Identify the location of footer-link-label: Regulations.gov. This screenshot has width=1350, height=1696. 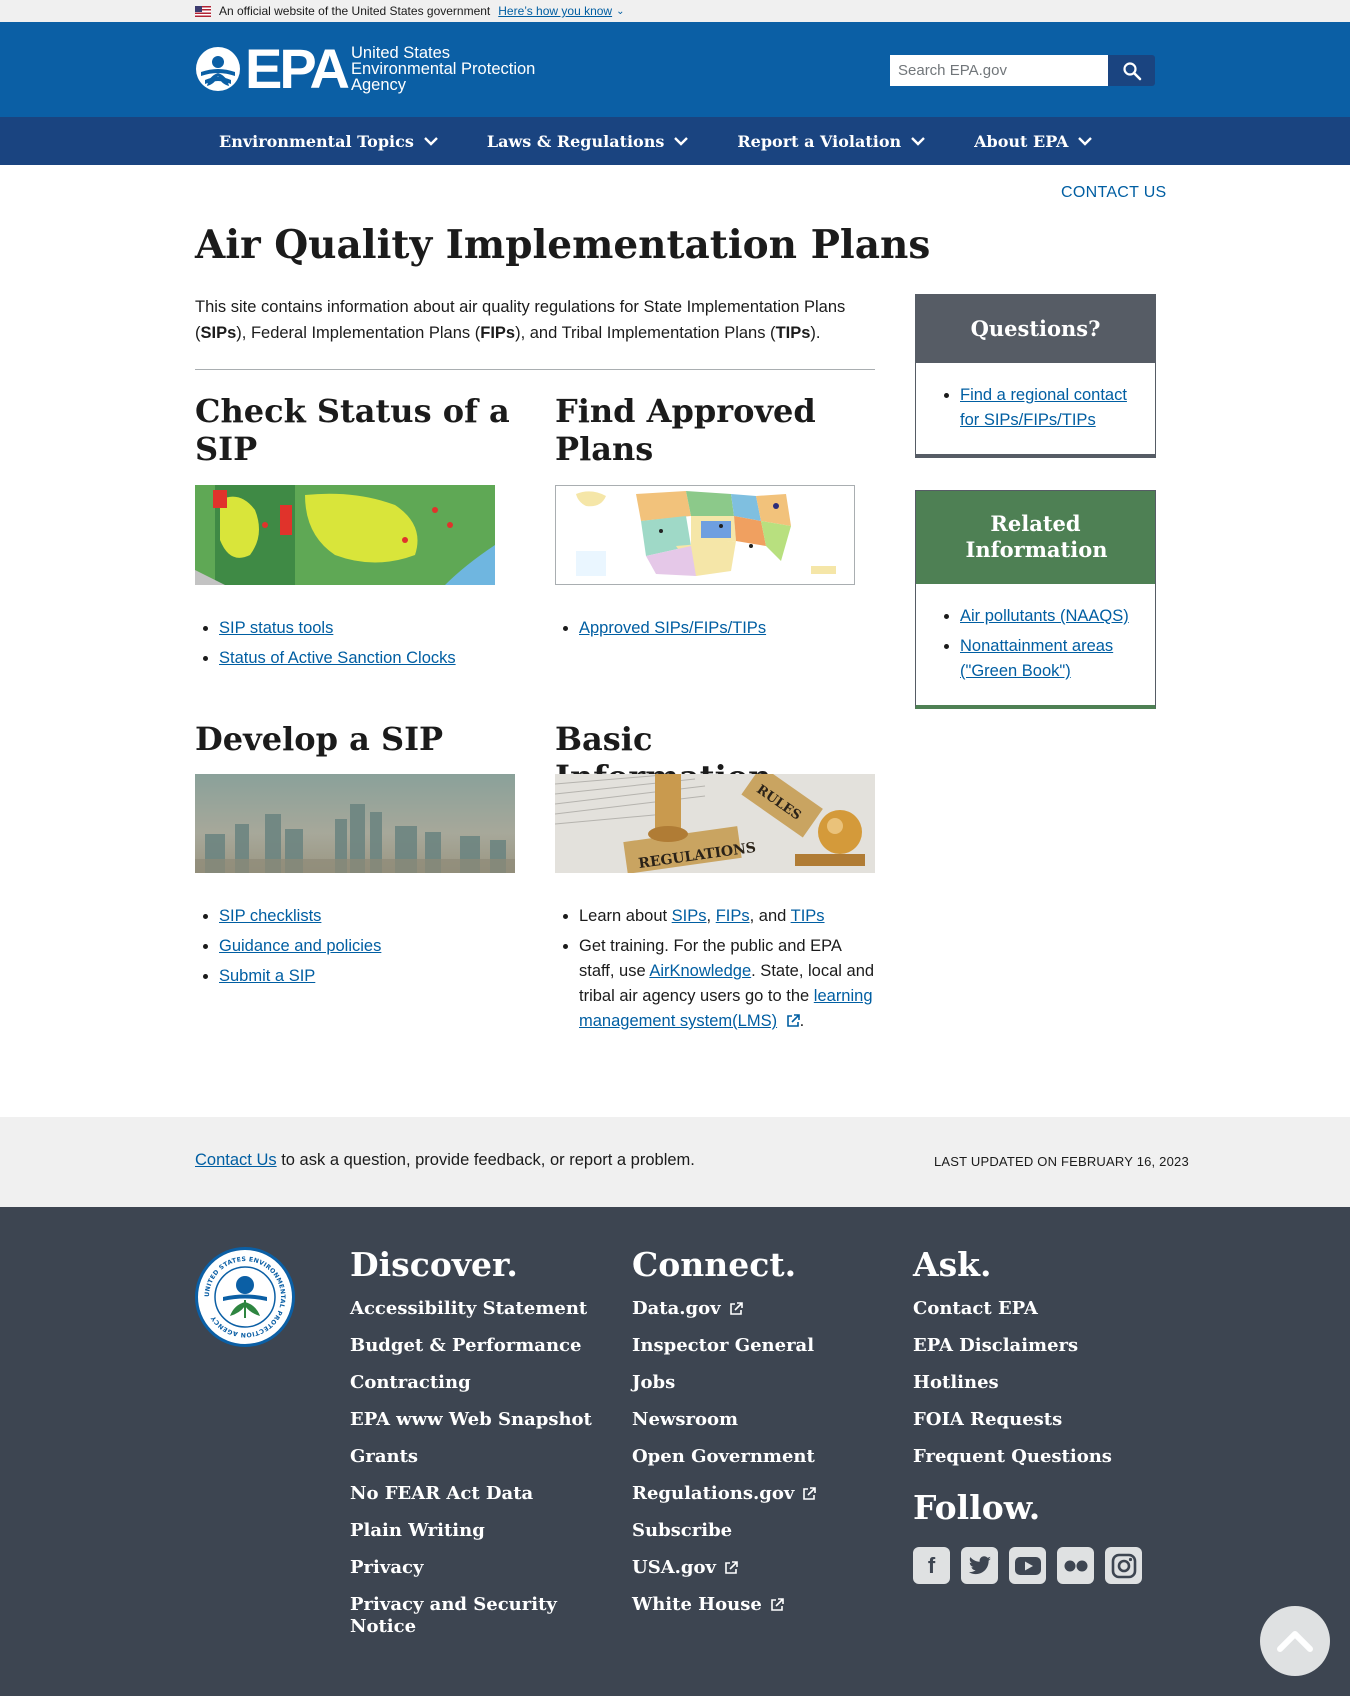
(713, 1493).